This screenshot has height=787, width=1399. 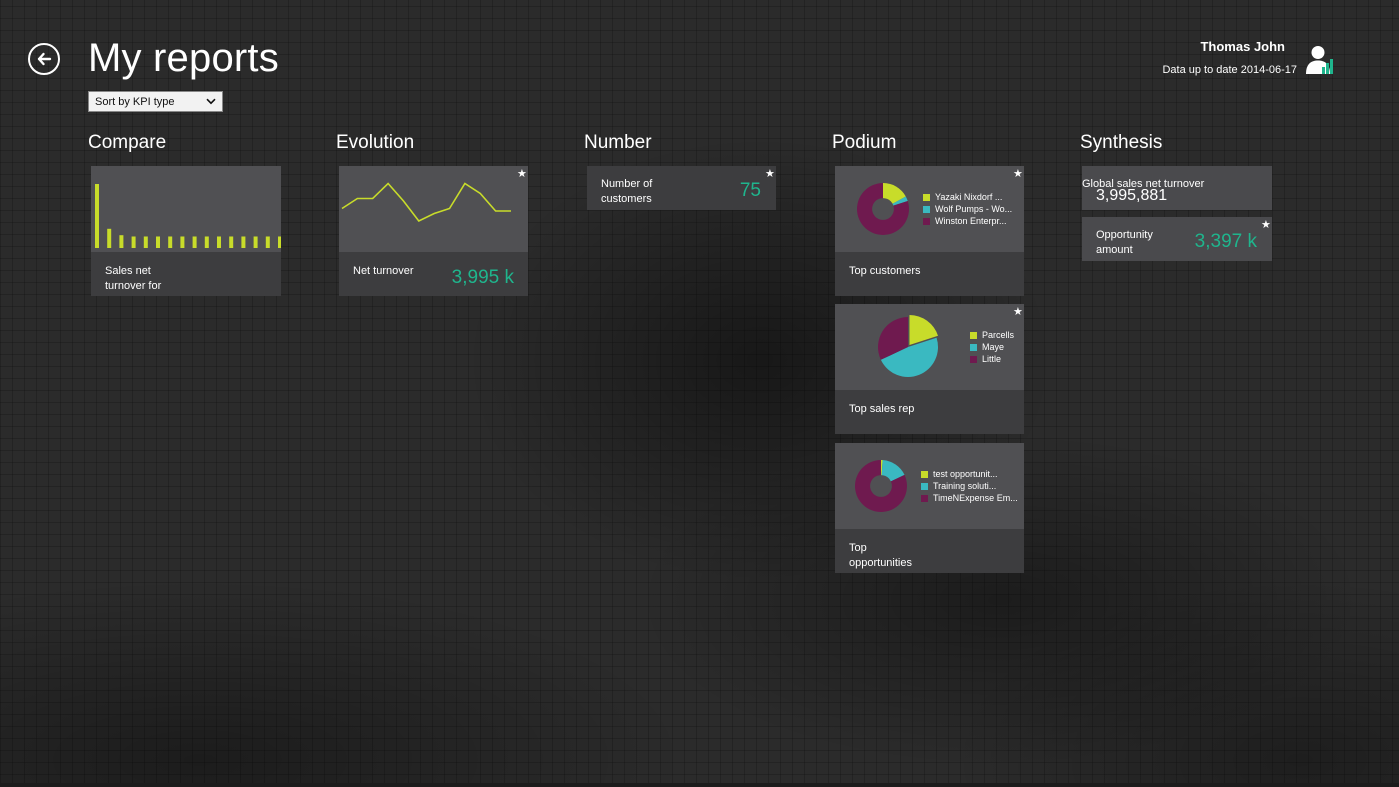 What do you see at coordinates (433, 231) in the screenshot?
I see `net-turnover-tile: ★ Net turnover 3,995 k` at bounding box center [433, 231].